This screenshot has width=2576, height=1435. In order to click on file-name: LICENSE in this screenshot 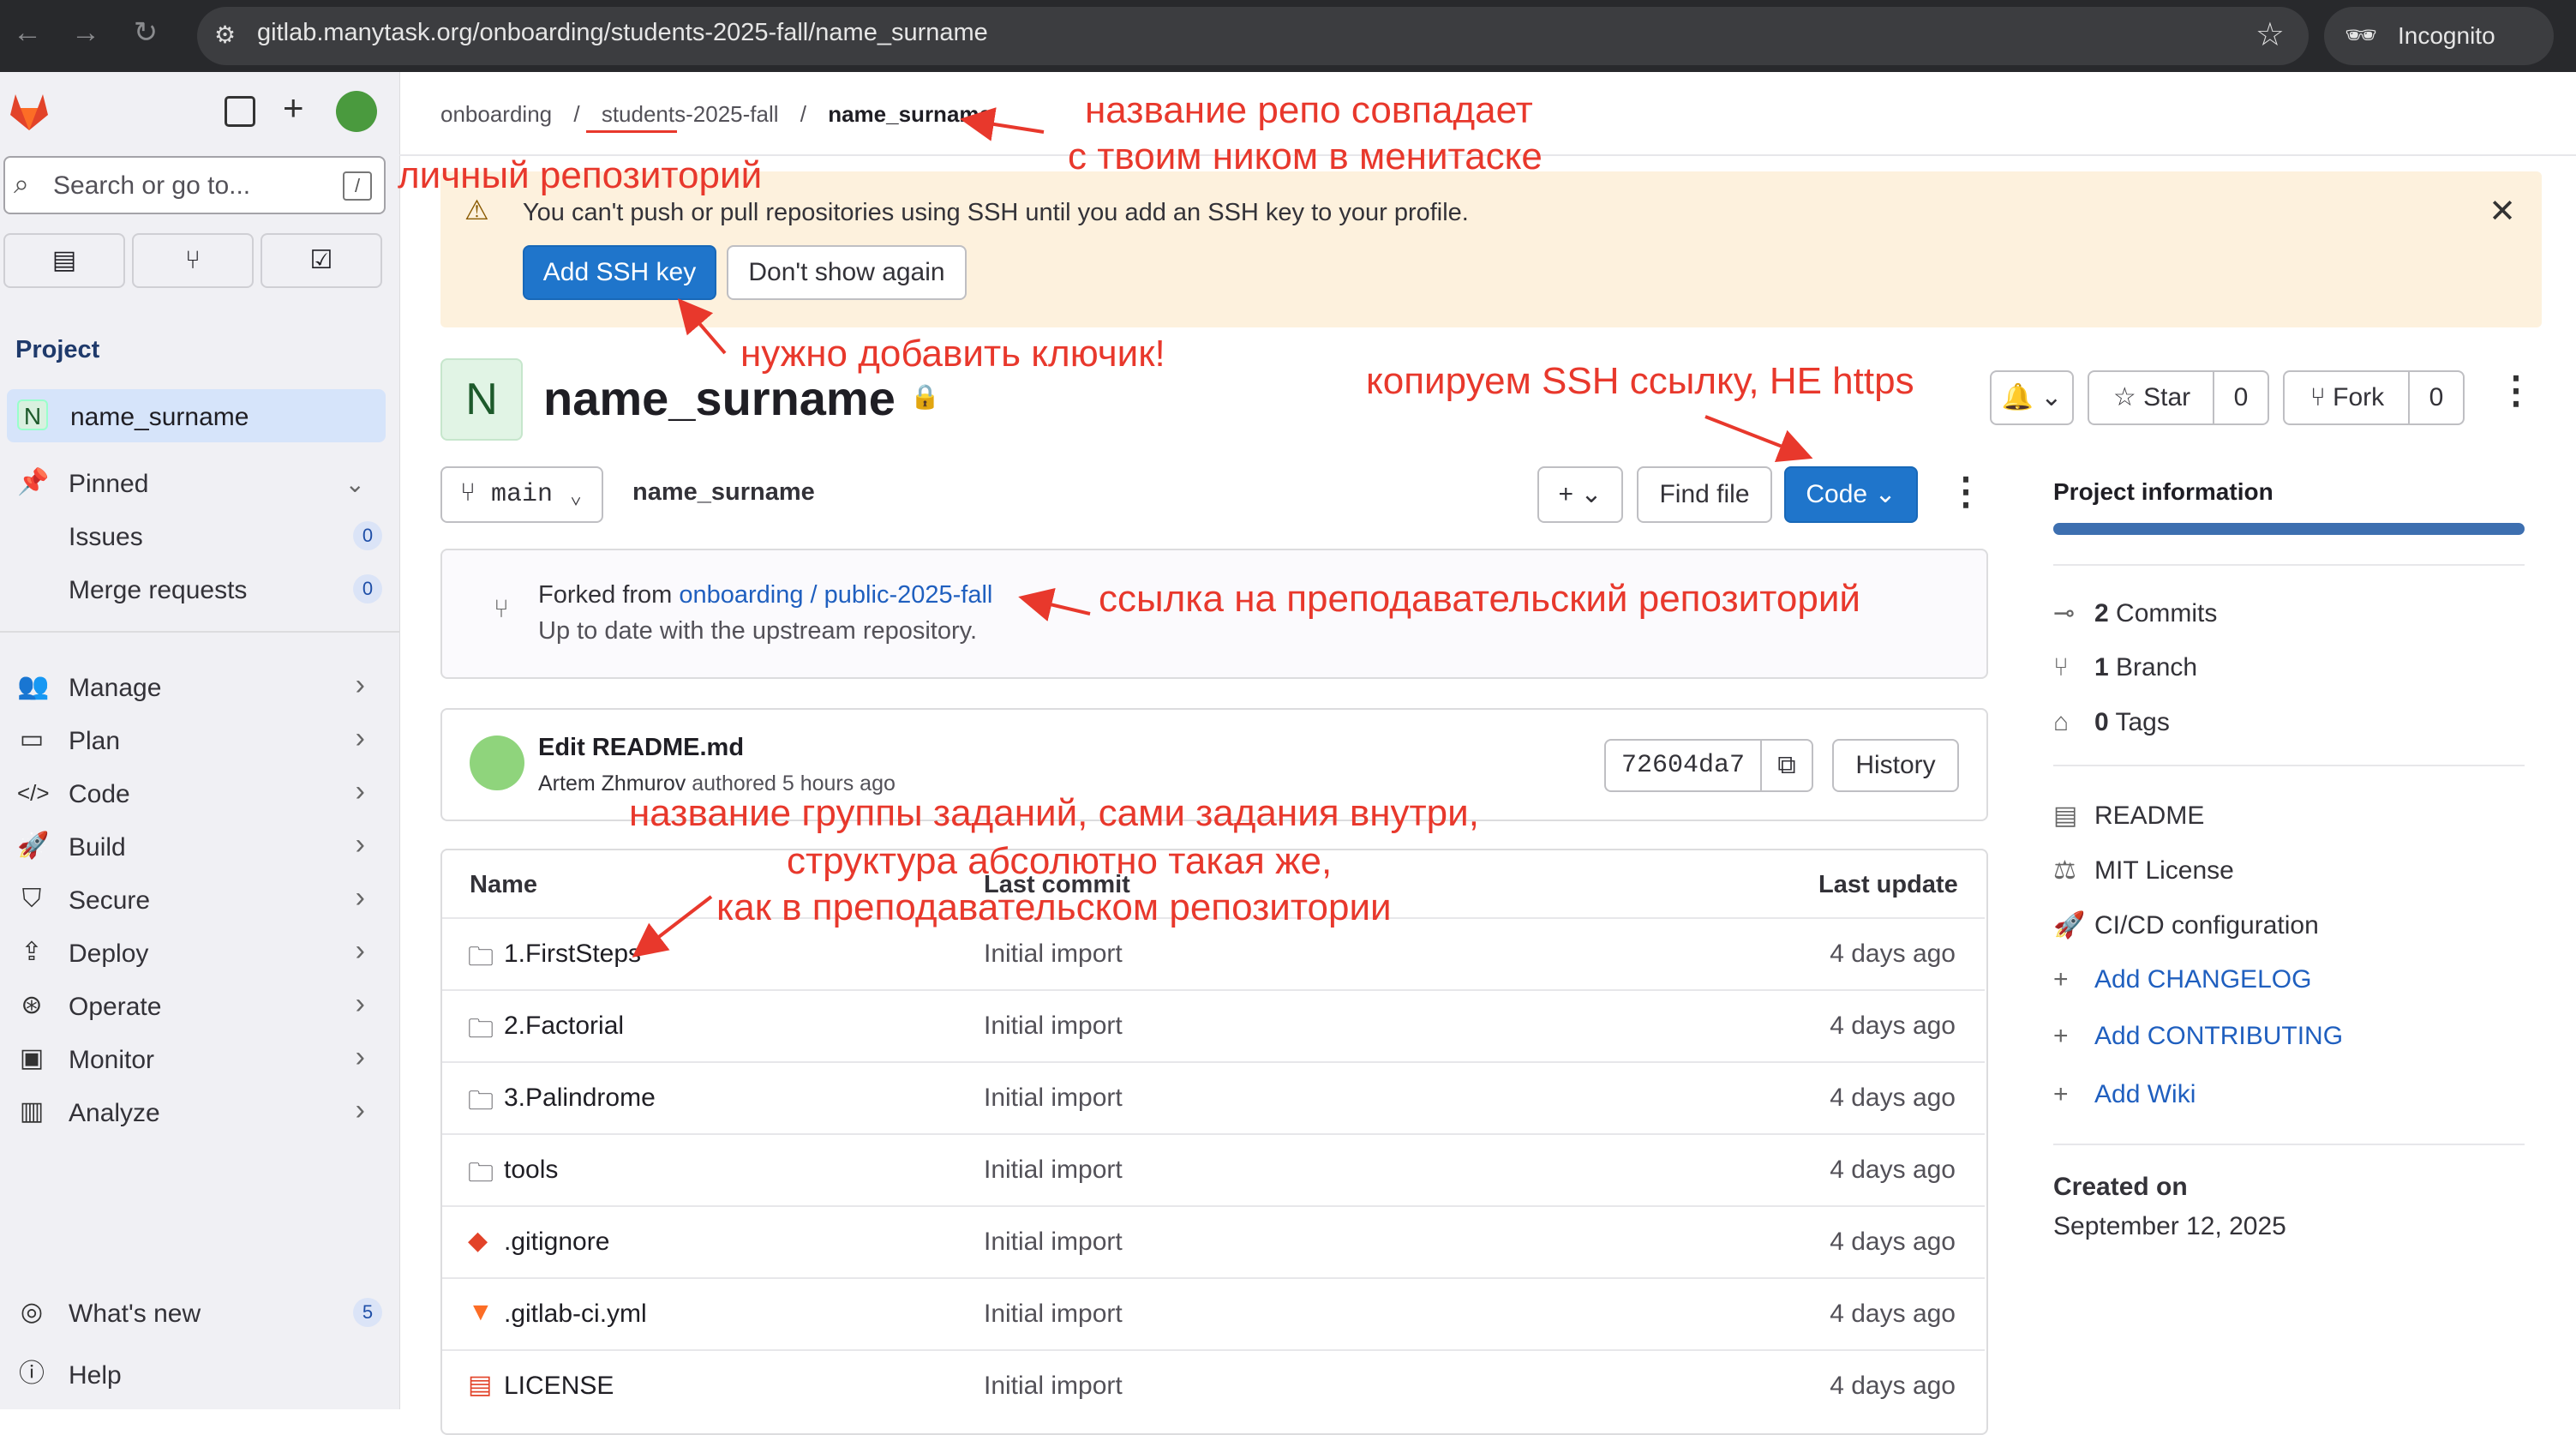, I will do `click(559, 1386)`.